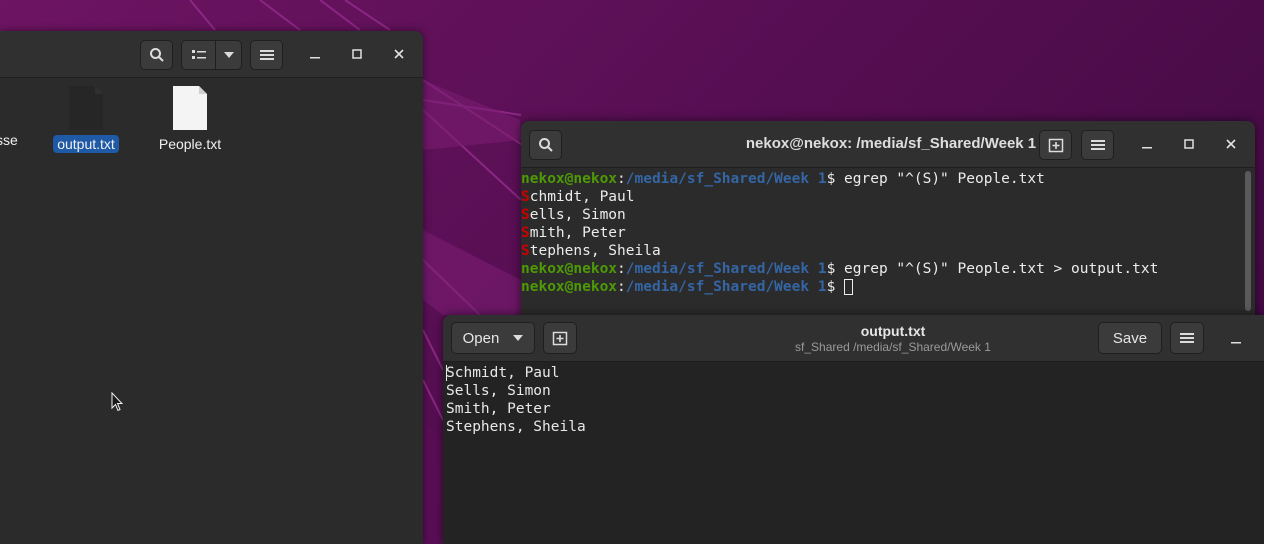  I want to click on file-item: sse, so click(11, 117).